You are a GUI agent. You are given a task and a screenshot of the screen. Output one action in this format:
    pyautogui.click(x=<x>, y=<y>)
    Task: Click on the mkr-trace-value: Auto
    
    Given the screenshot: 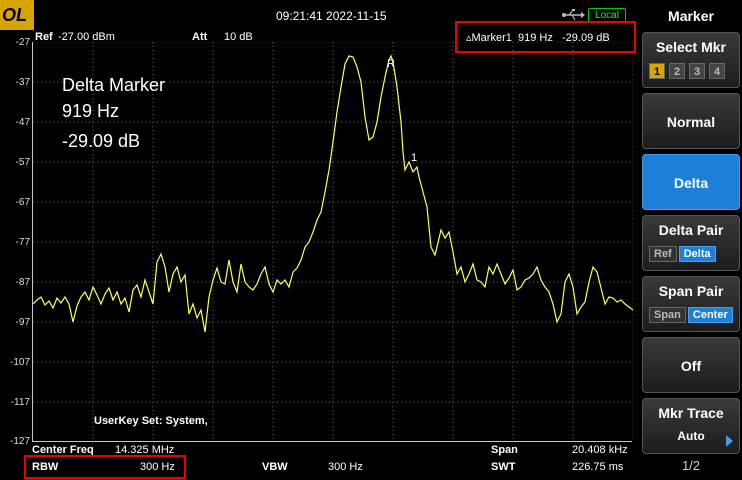 What is the action you would take?
    pyautogui.click(x=691, y=436)
    